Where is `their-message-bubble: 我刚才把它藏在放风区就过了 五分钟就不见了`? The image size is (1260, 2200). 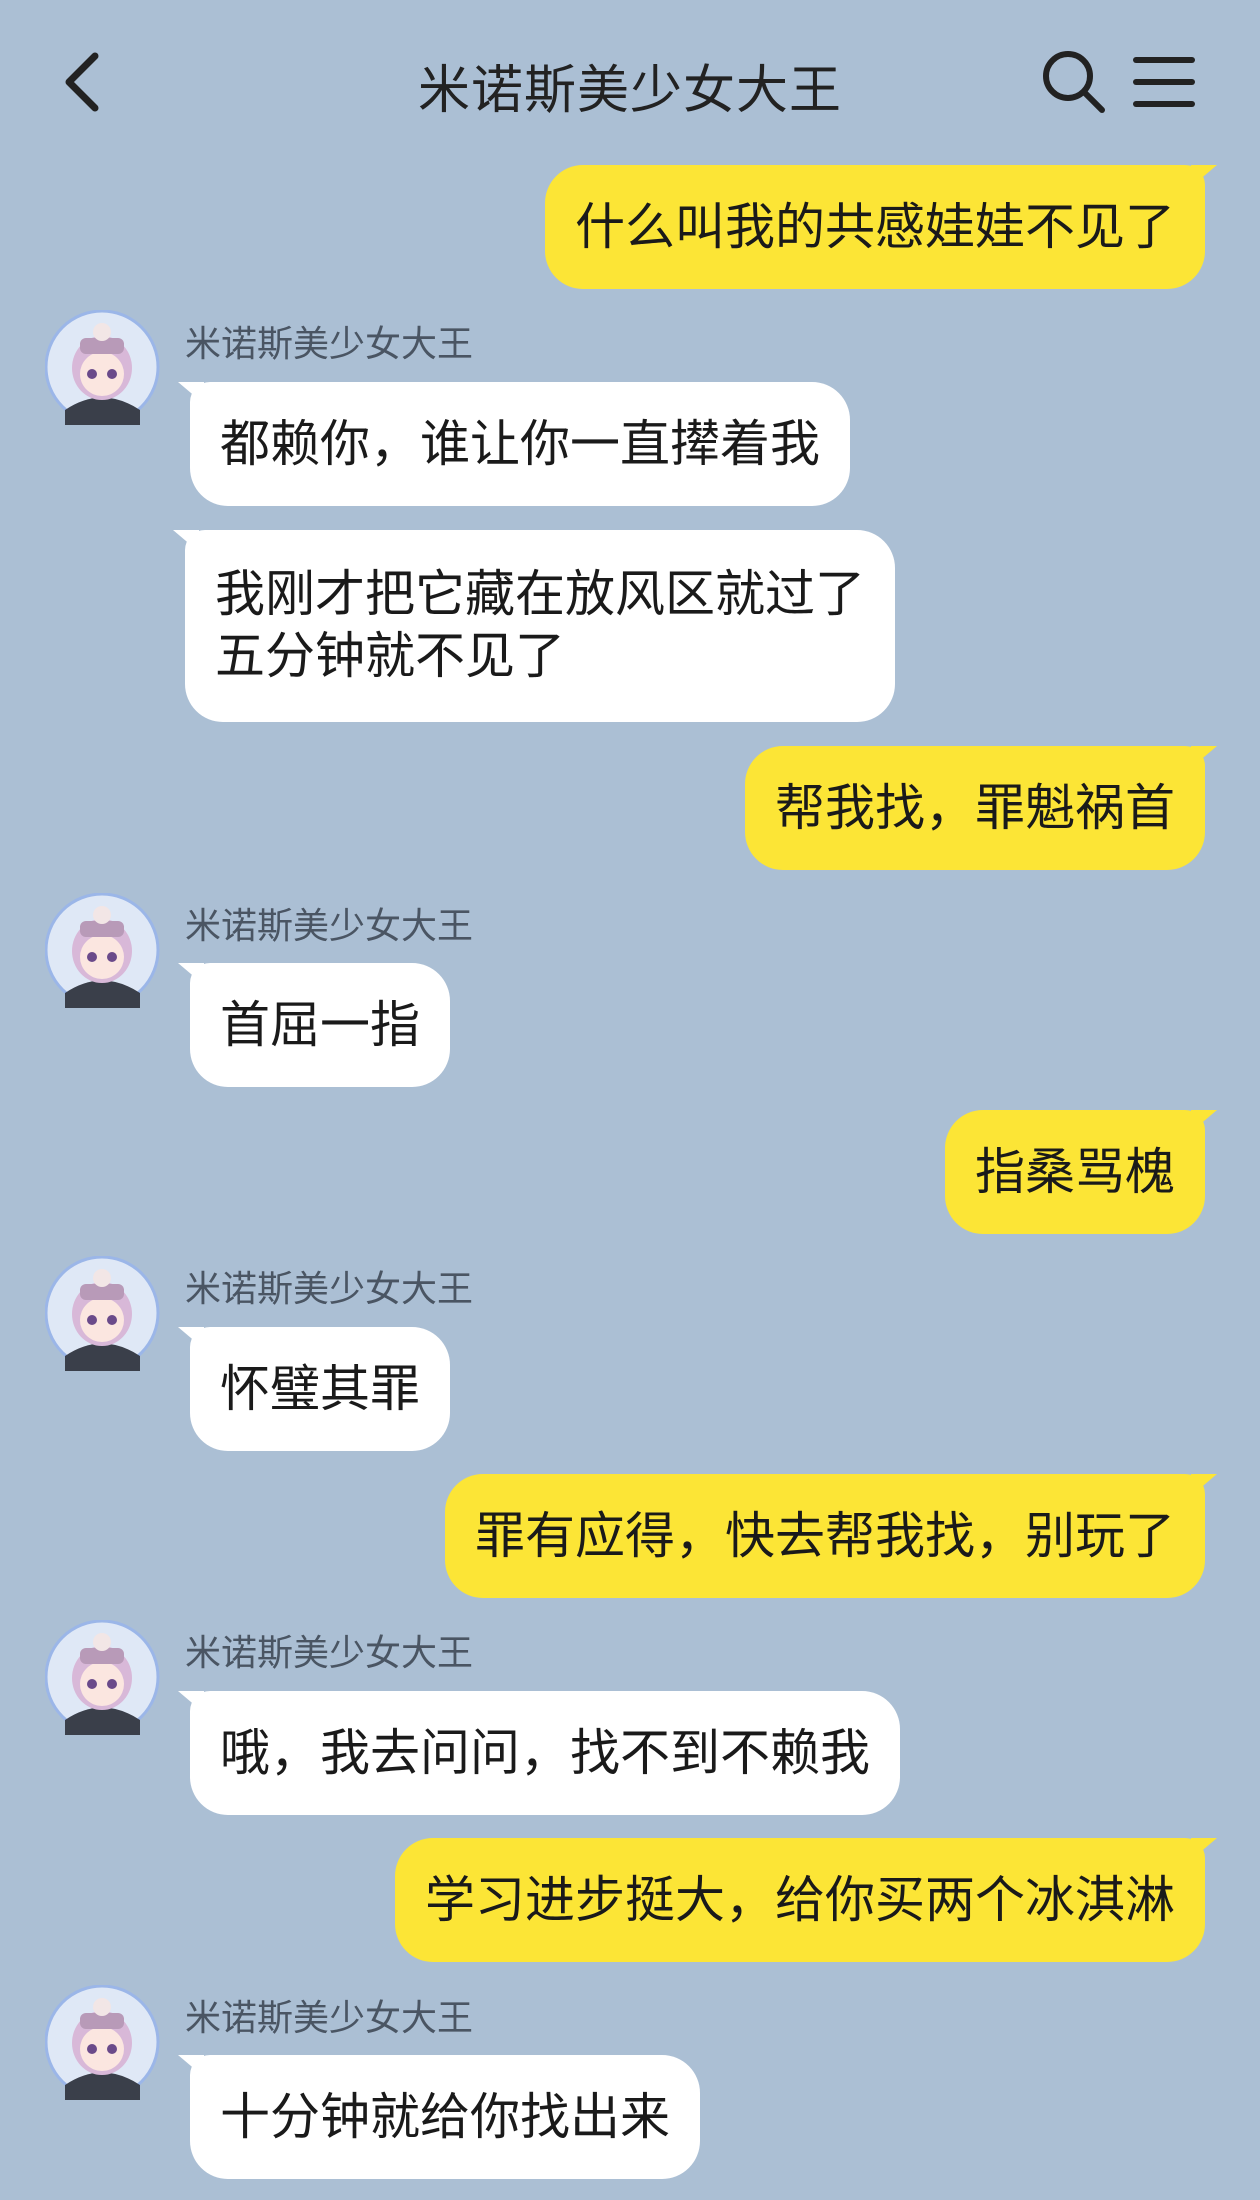 their-message-bubble: 我刚才把它藏在放风区就过了 五分钟就不见了 is located at coordinates (534, 626).